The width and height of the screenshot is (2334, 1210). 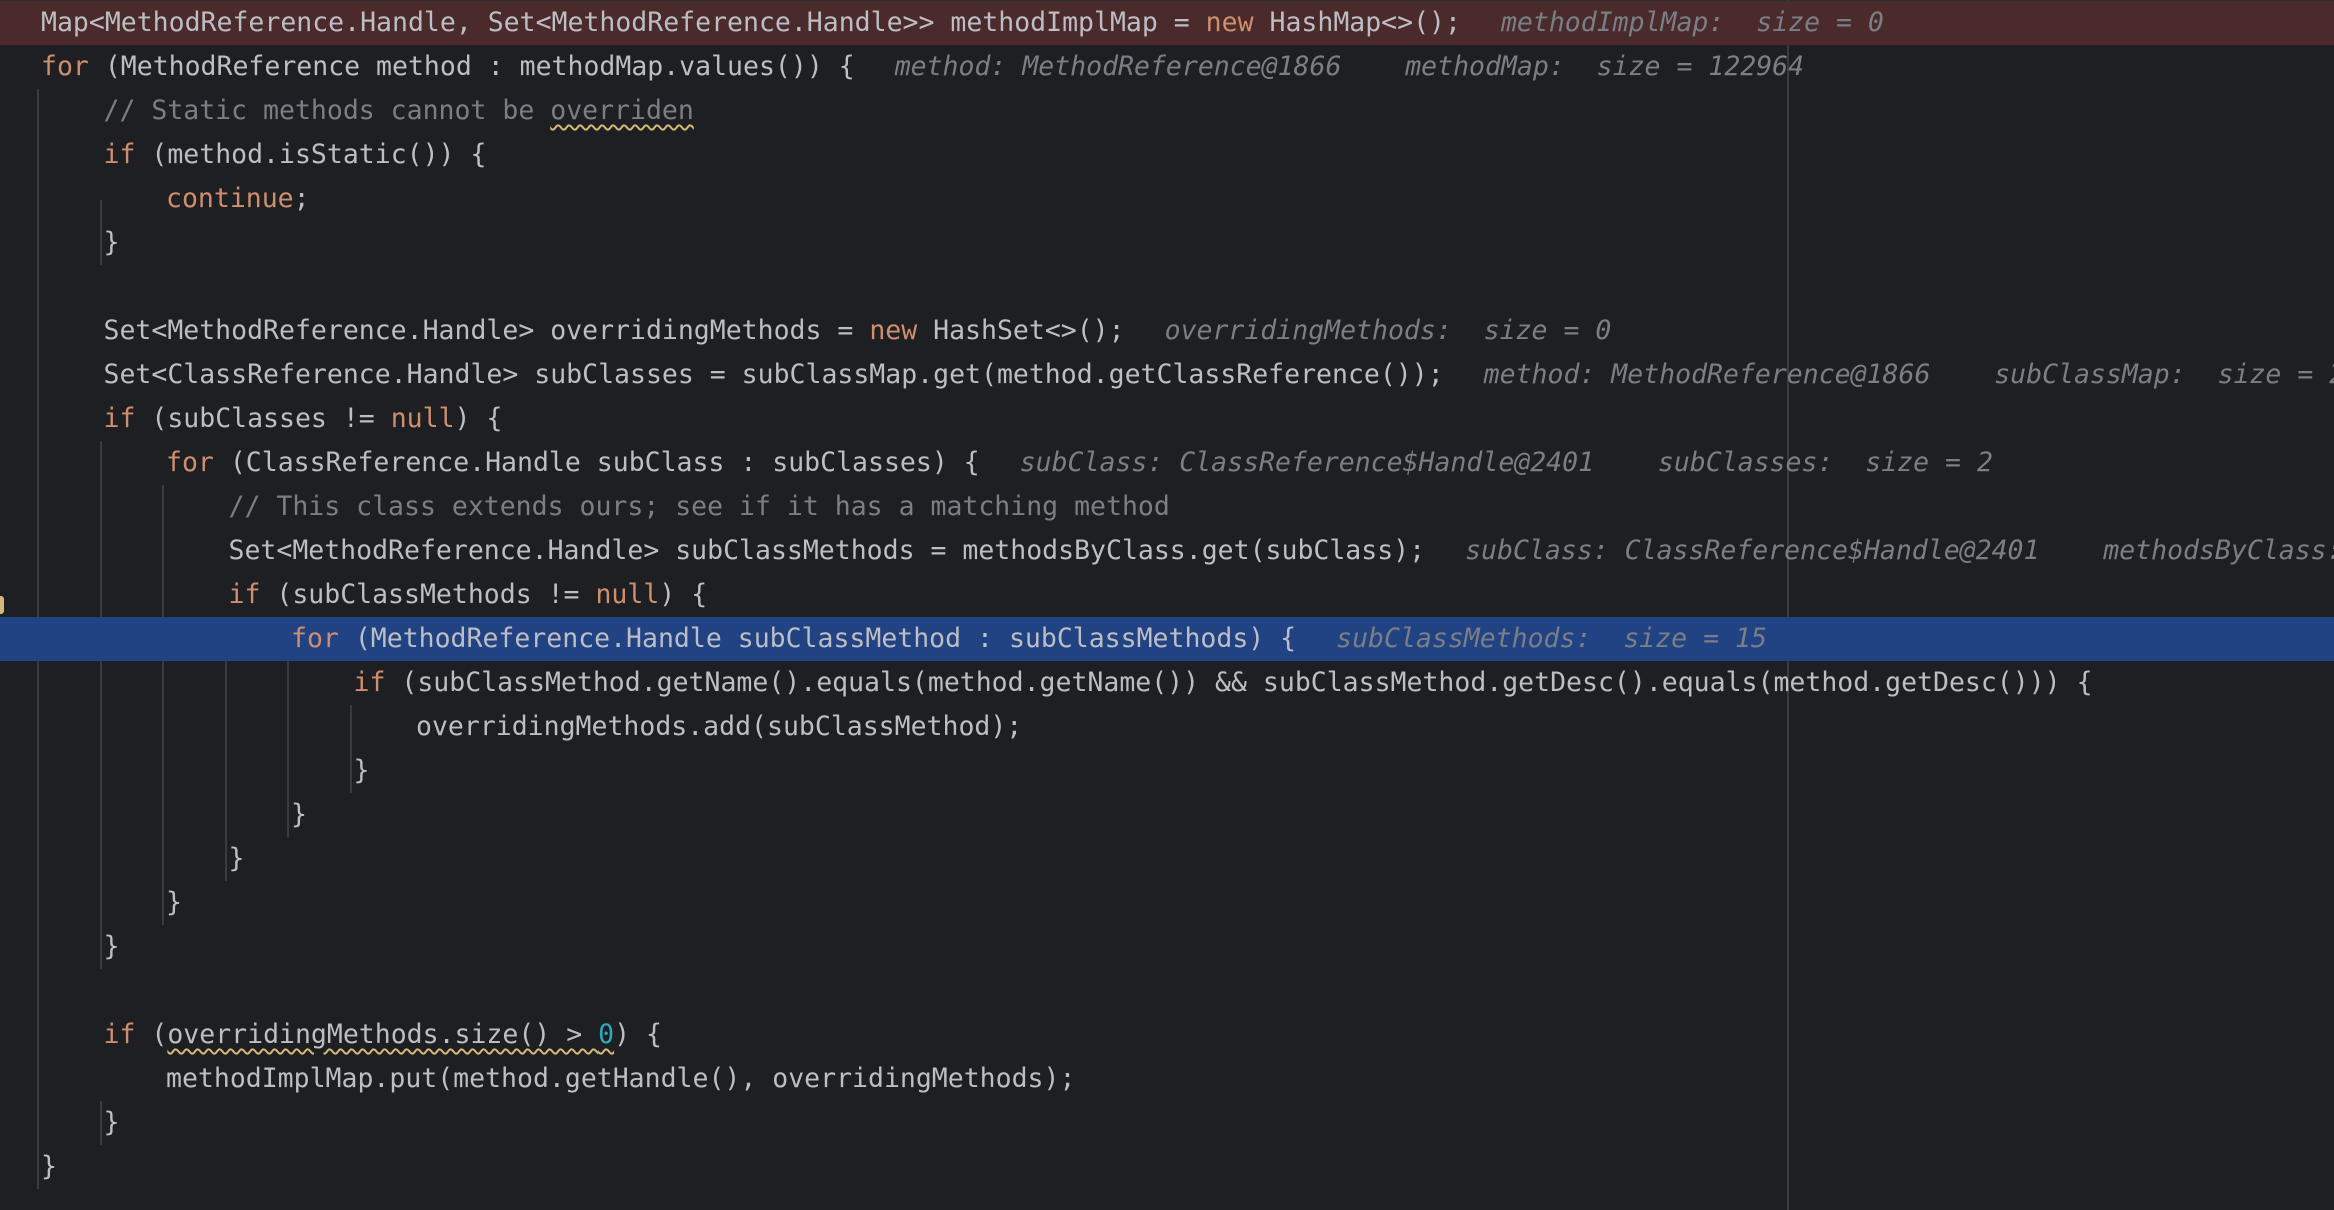 What do you see at coordinates (1167, 1035) in the screenshot?
I see `code-line: if (overridingMethods.size() > 0) {` at bounding box center [1167, 1035].